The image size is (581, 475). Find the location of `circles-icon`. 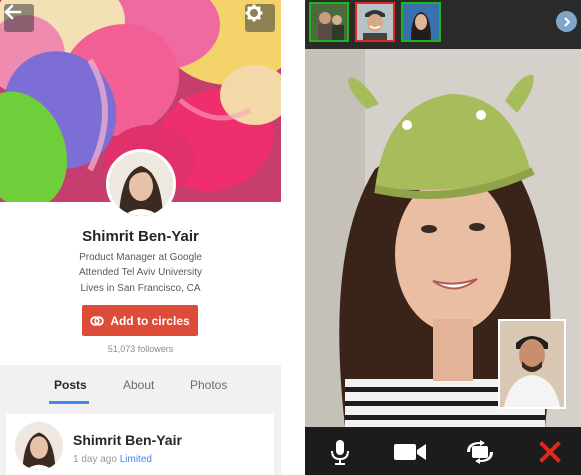

circles-icon is located at coordinates (97, 320).